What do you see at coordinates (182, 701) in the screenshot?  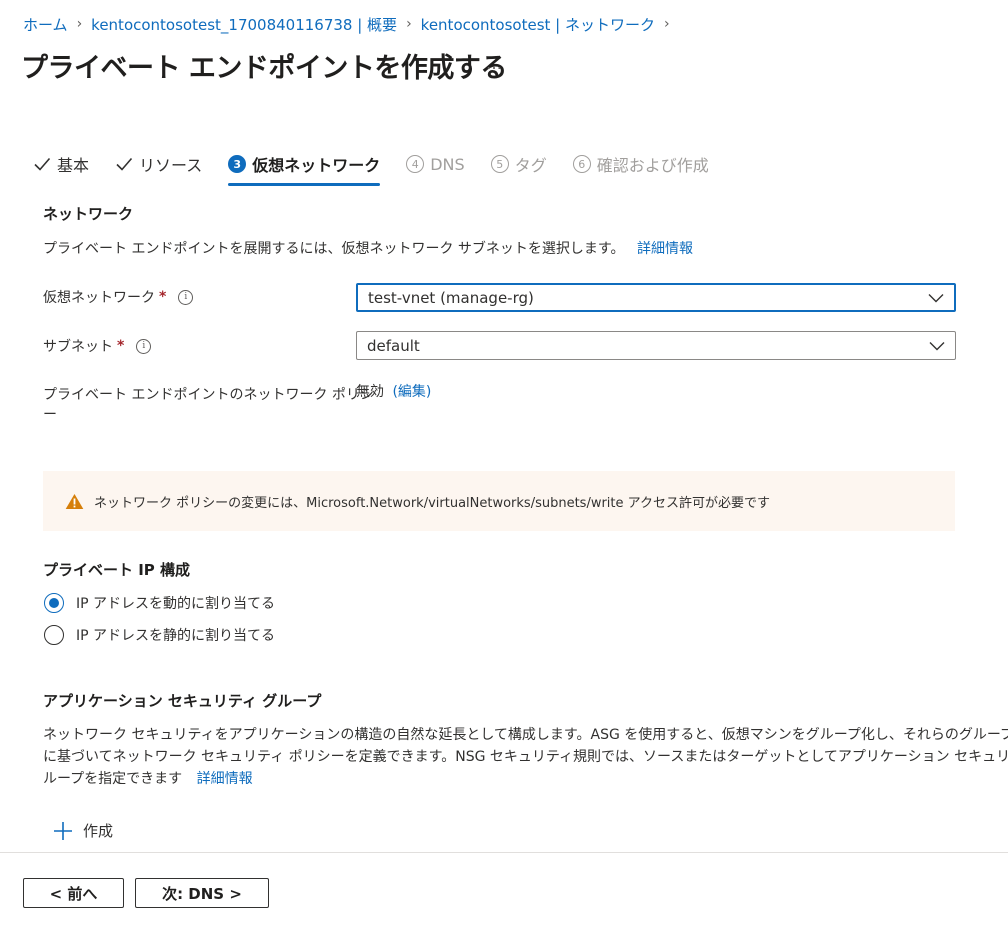 I see `asg-heading: アプリケーション セキュリティ グループ` at bounding box center [182, 701].